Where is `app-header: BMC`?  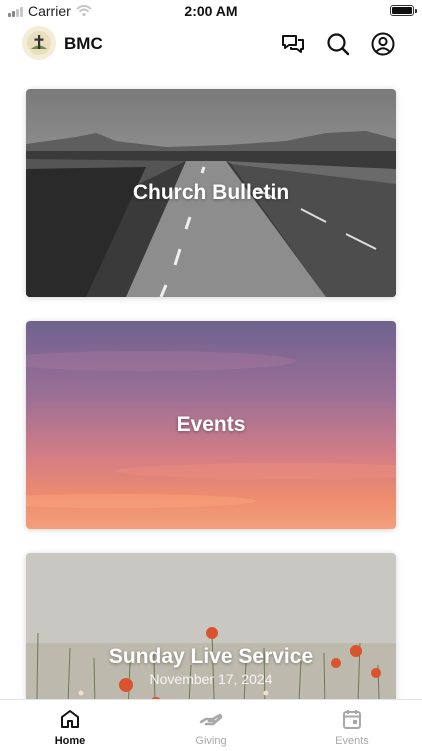 app-header: BMC is located at coordinates (211, 44).